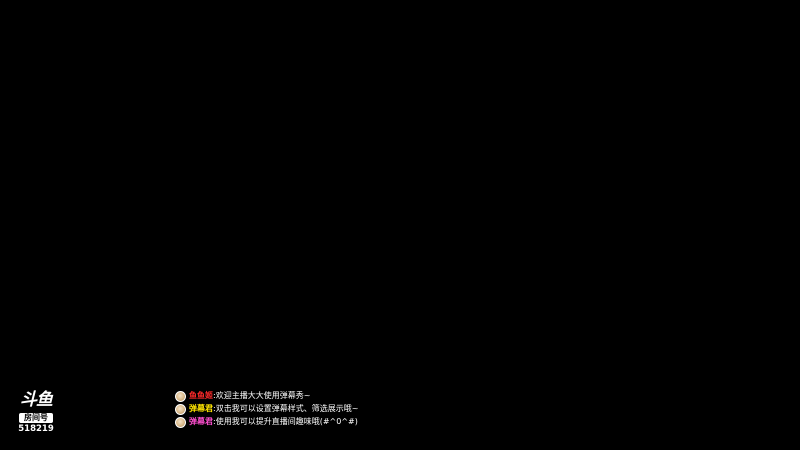 The height and width of the screenshot is (450, 800). I want to click on danmu-line: 弹幕君 : 使用我可以提升直播间趣味哦(#^0^#), so click(325, 422).